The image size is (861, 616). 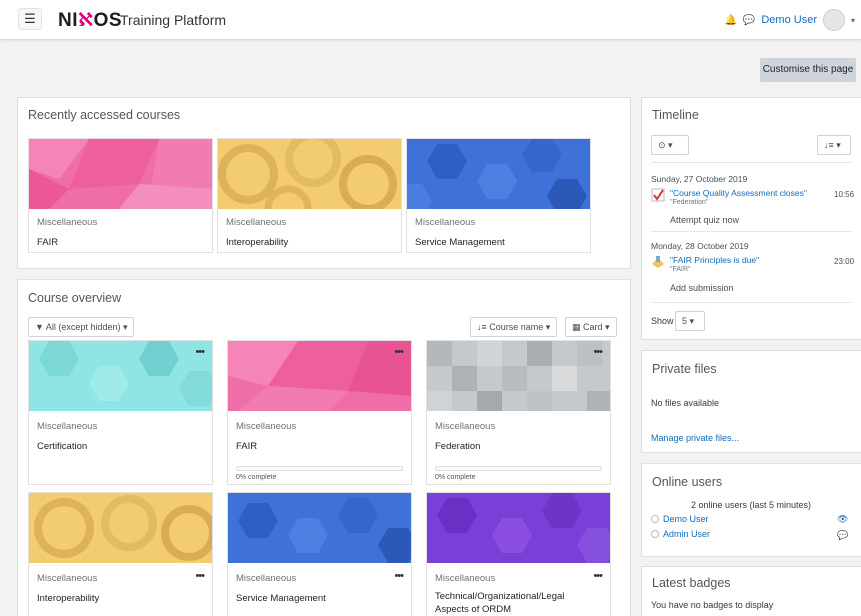 I want to click on online-user-item: Admin User, so click(x=680, y=534).